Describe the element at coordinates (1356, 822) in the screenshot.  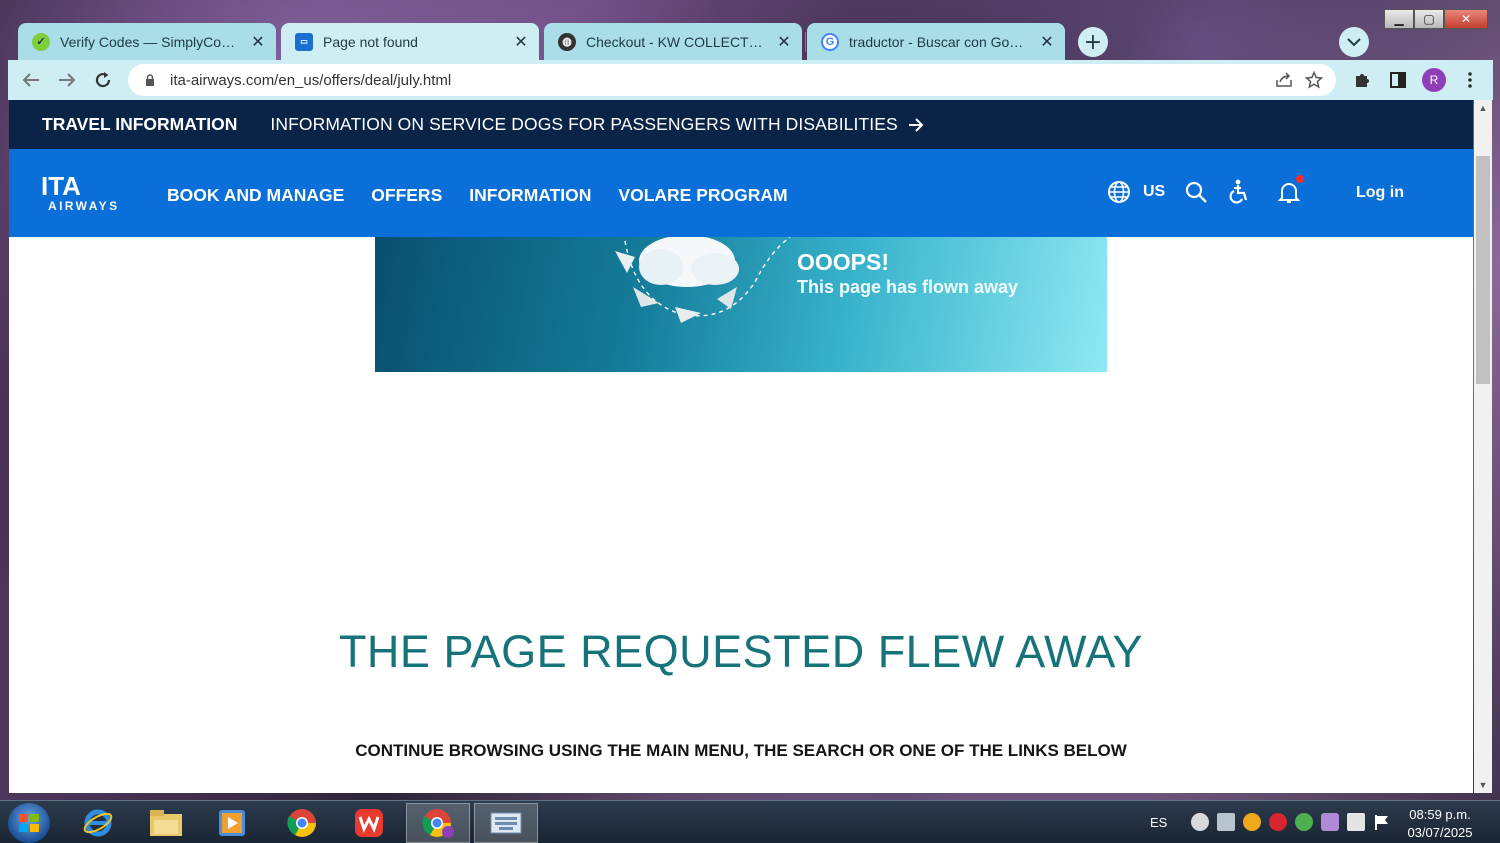
I see `usb-device-icon` at that location.